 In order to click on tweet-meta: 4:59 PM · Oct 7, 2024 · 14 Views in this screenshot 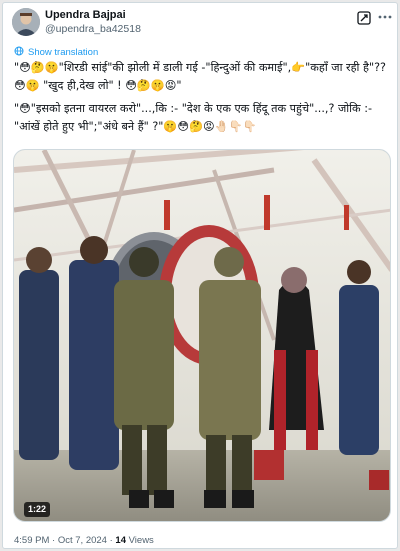, I will do `click(84, 540)`.